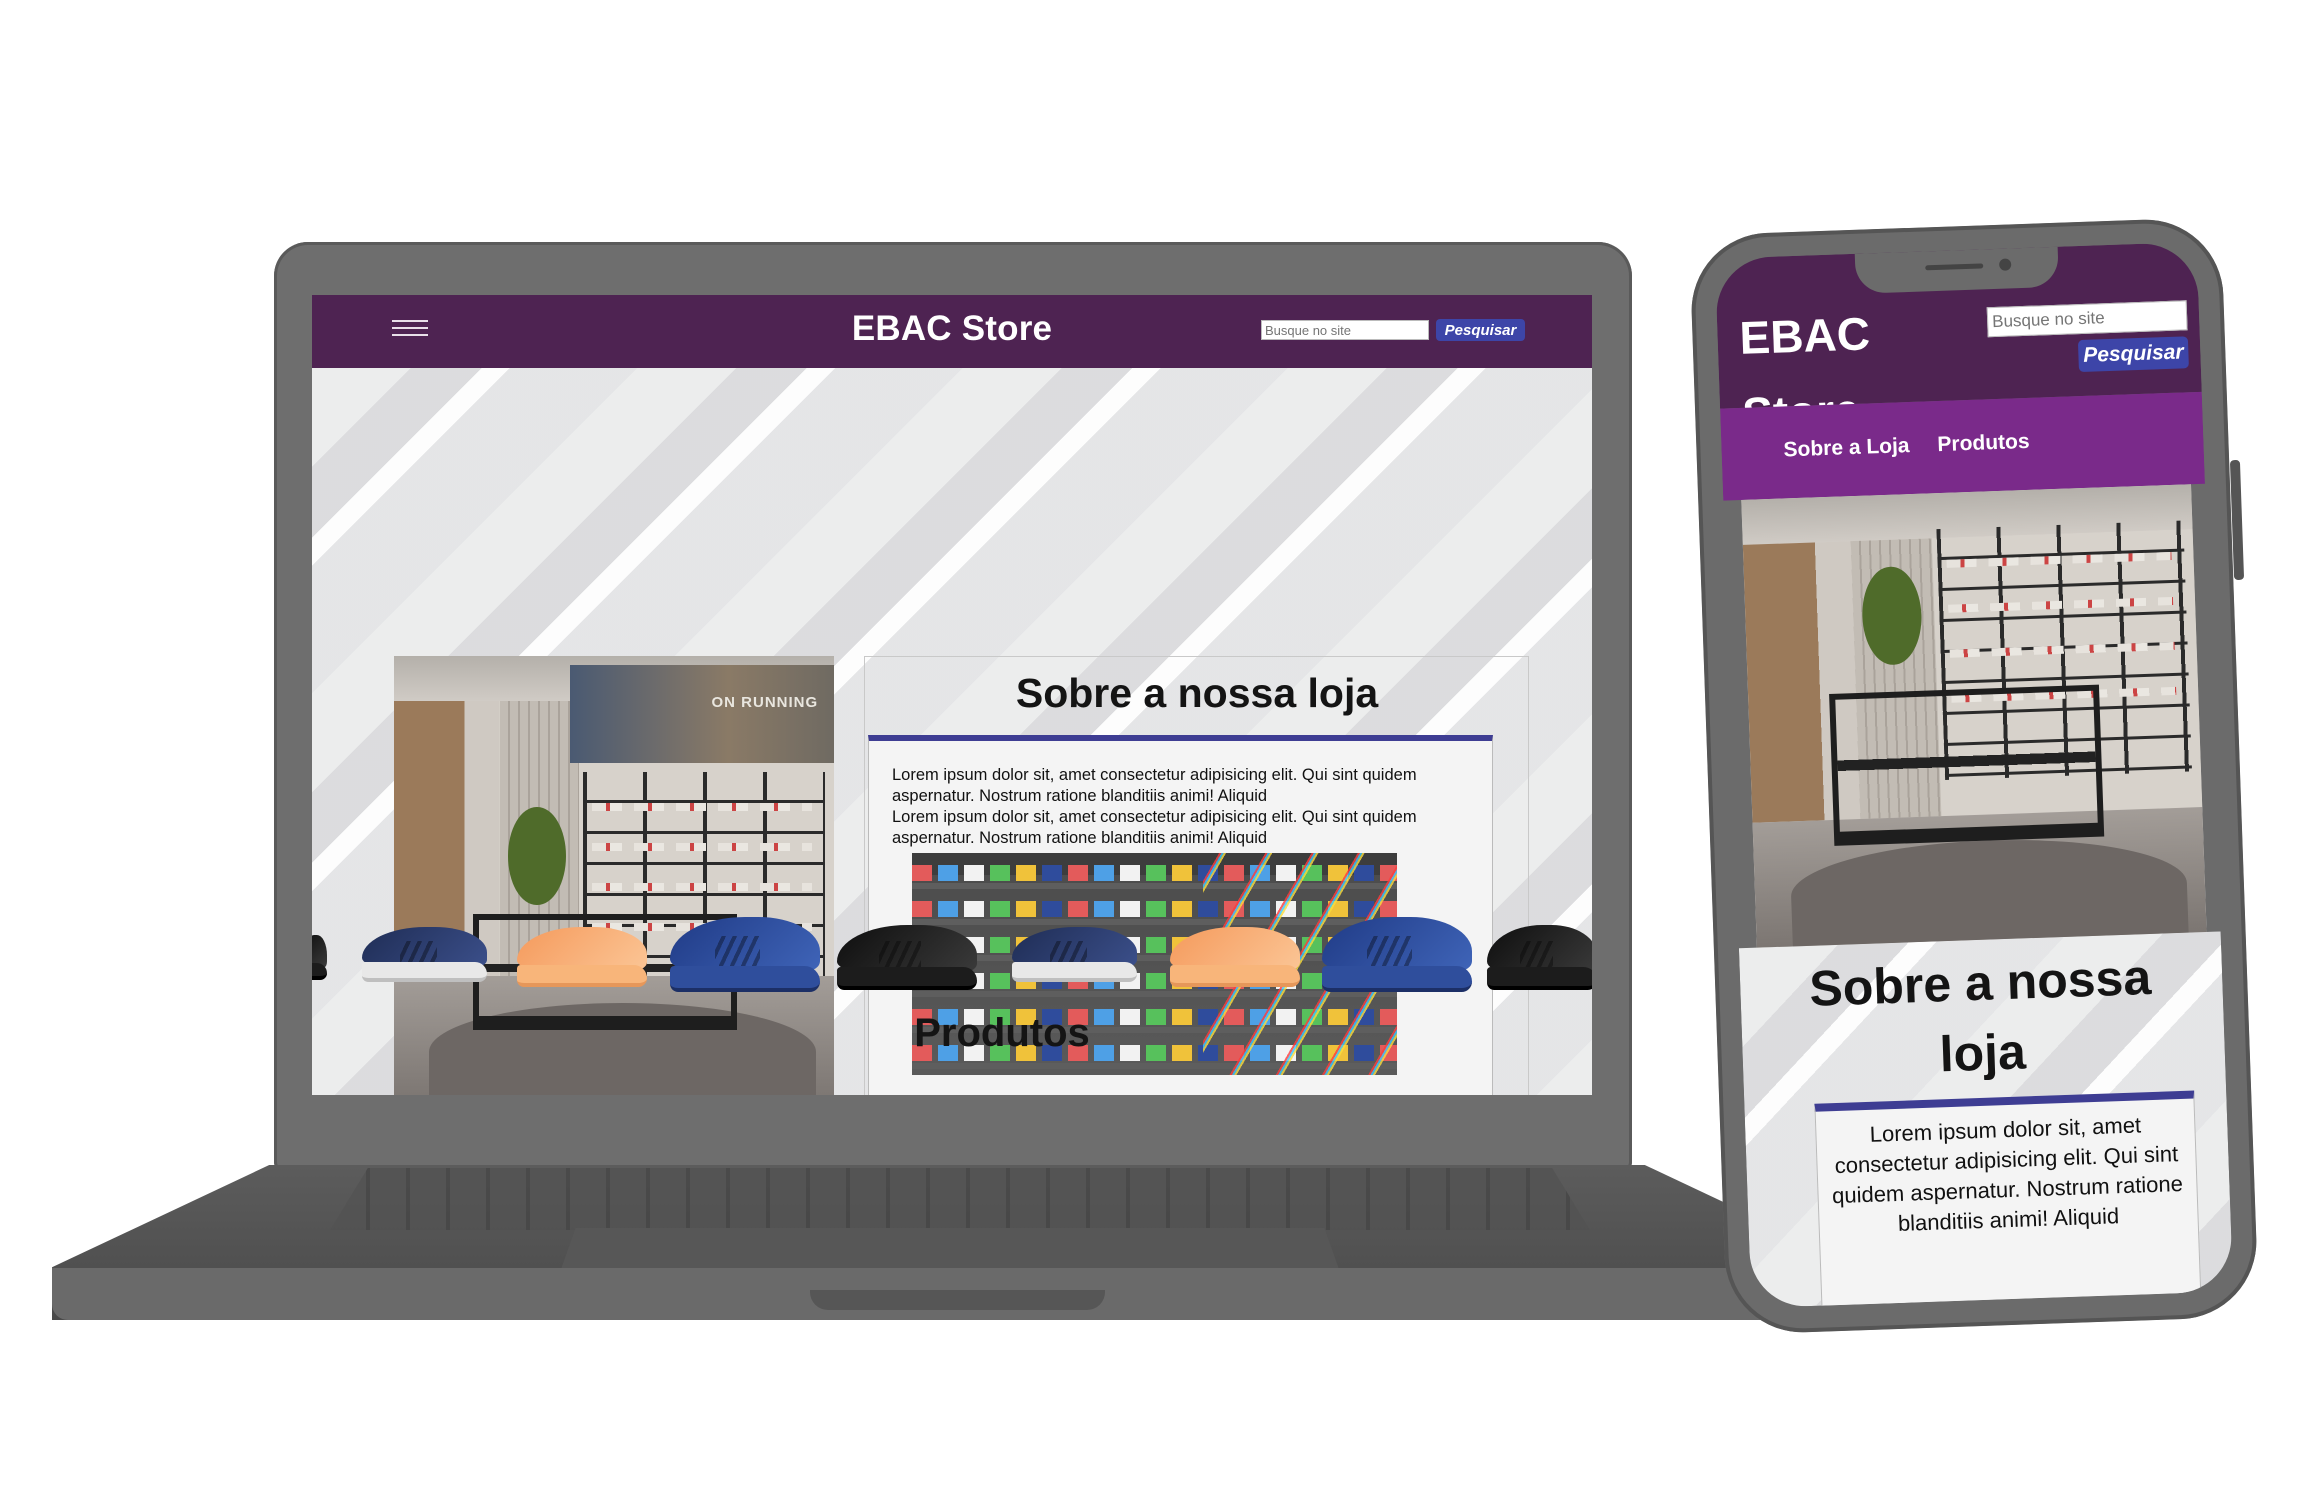 This screenshot has height=1500, width=2300. What do you see at coordinates (952, 329) in the screenshot?
I see `site-title: EBAC Store` at bounding box center [952, 329].